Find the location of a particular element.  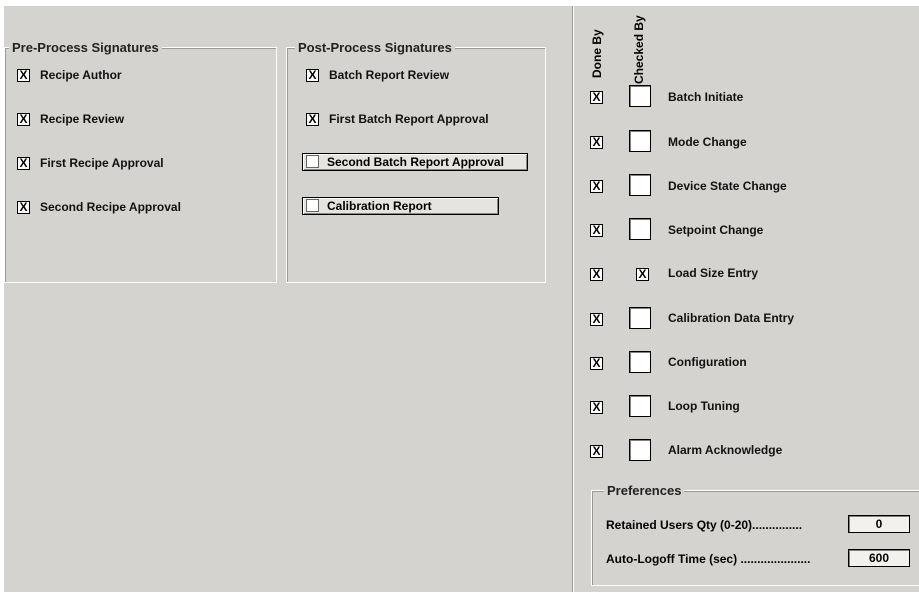

batch-report-review-checkbox: X is located at coordinates (312, 75).